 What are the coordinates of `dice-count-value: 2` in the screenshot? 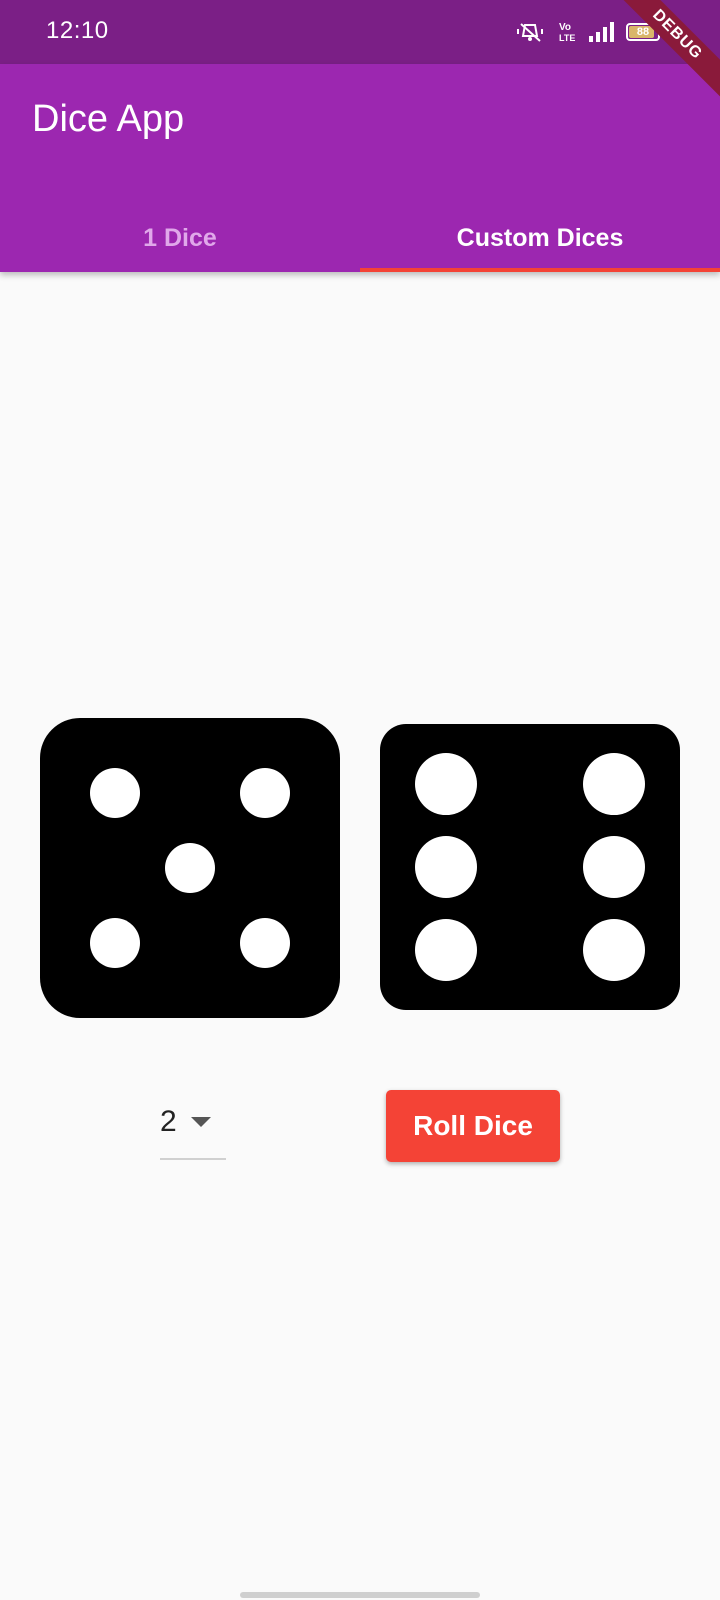 It's located at (168, 1121).